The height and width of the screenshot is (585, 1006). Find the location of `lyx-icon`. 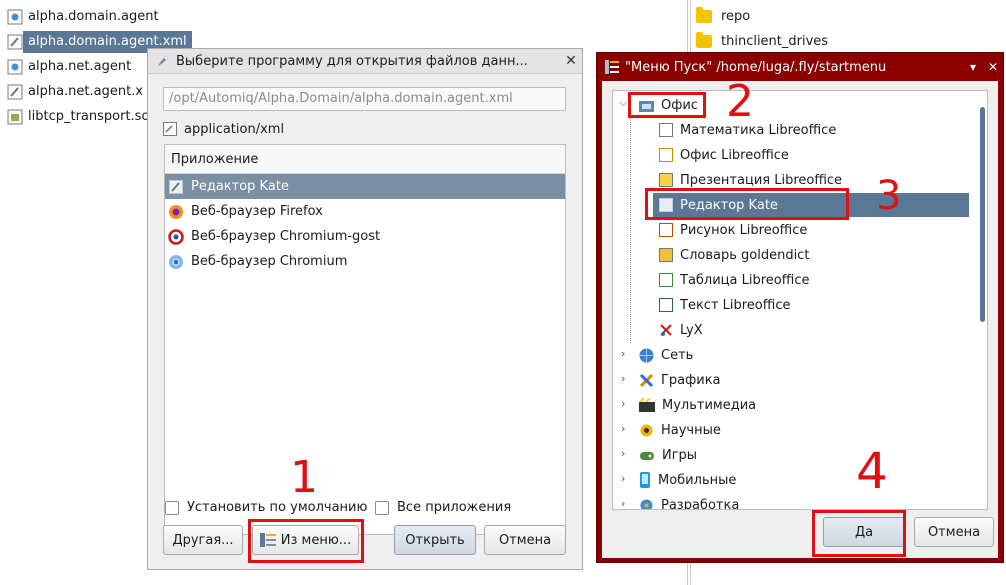

lyx-icon is located at coordinates (666, 330).